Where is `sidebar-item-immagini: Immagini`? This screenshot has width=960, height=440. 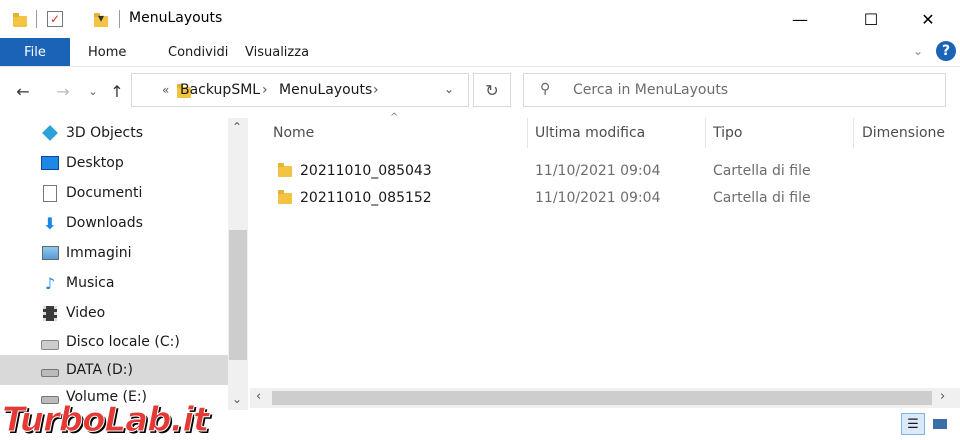
sidebar-item-immagini: Immagini is located at coordinates (114, 253).